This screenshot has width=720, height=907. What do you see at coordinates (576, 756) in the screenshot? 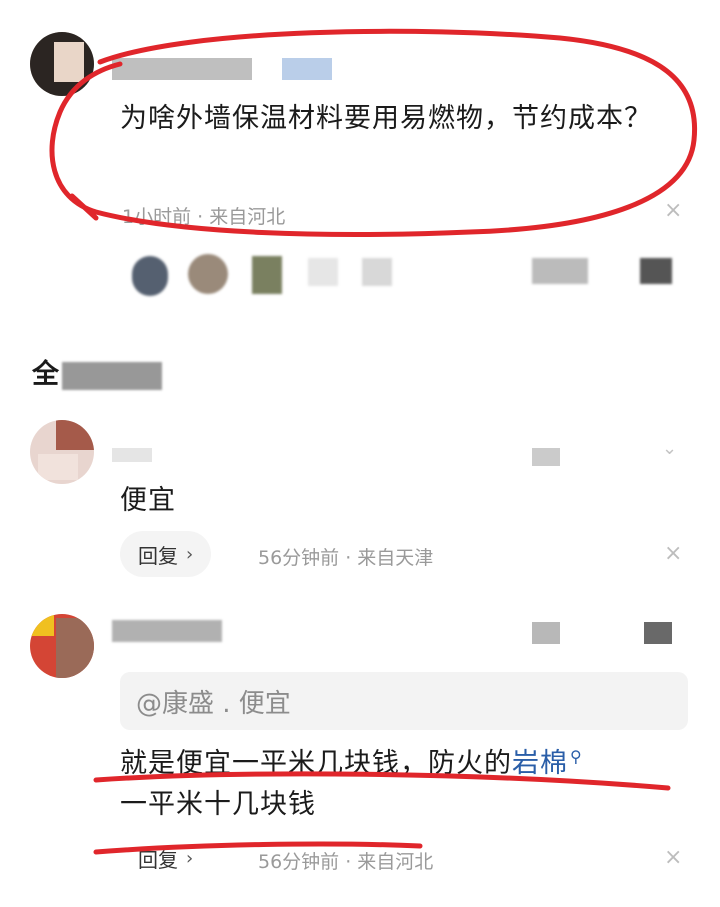
I see `search-icon: ⚲` at bounding box center [576, 756].